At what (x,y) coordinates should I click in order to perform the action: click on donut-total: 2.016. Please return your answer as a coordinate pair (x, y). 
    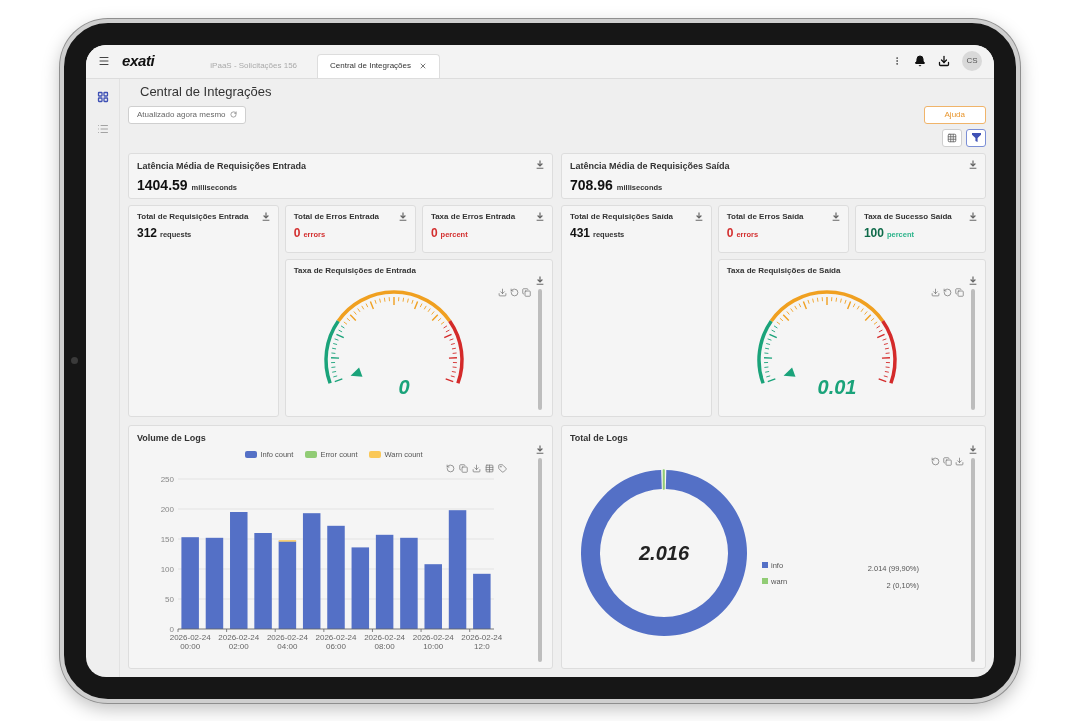
    Looking at the image, I should click on (664, 553).